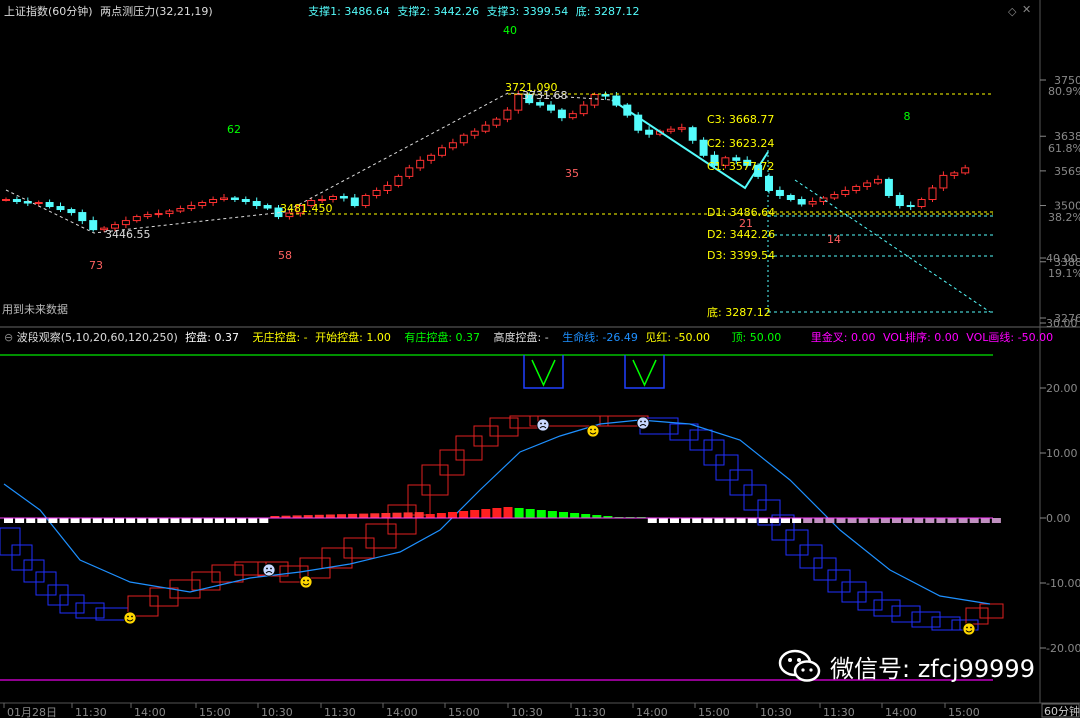 Image resolution: width=1080 pixels, height=718 pixels. Describe the element at coordinates (644, 373) in the screenshot. I see `top-signal-mark` at that location.